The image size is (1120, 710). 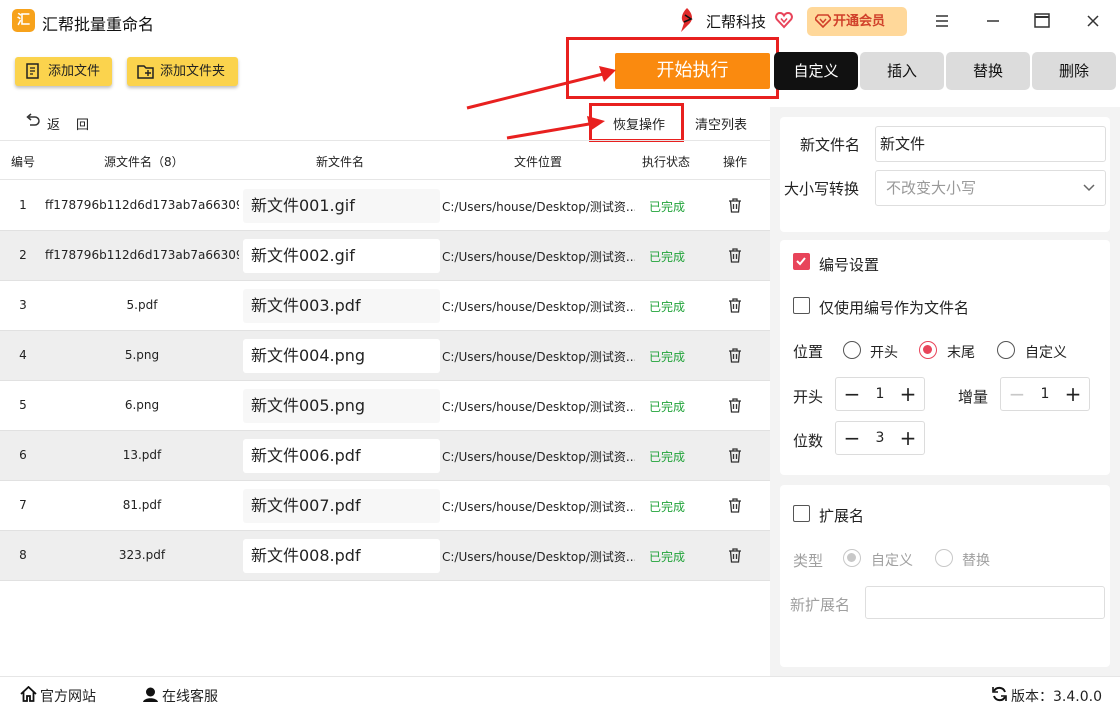 What do you see at coordinates (990, 188) in the screenshot?
I see `case-convert-select: 不改变大小写` at bounding box center [990, 188].